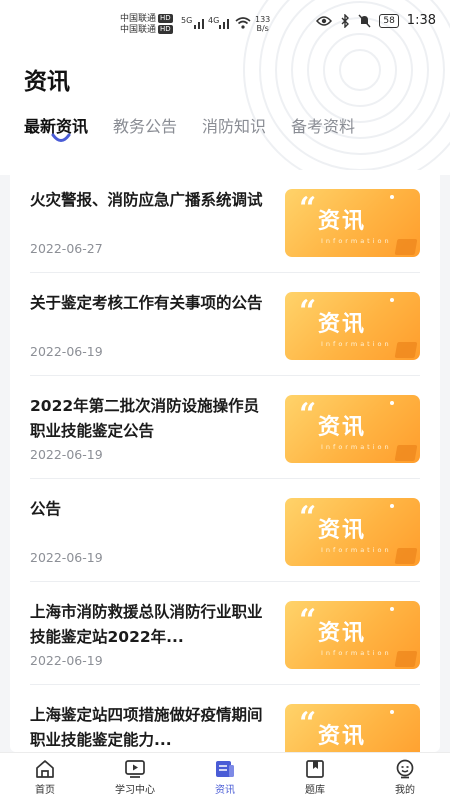 This screenshot has width=450, height=800. What do you see at coordinates (225, 769) in the screenshot?
I see `news-icon` at bounding box center [225, 769].